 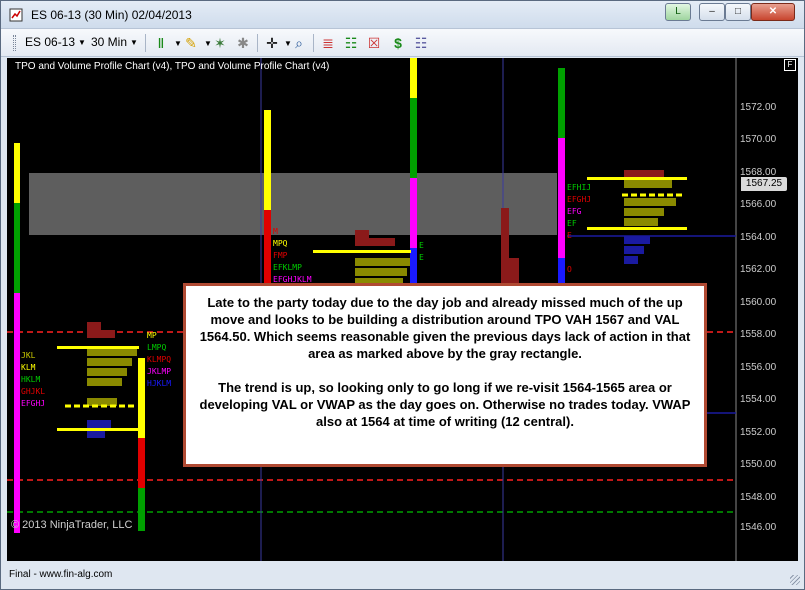 What do you see at coordinates (191, 43) in the screenshot?
I see `drawing-tools-icon: ✎` at bounding box center [191, 43].